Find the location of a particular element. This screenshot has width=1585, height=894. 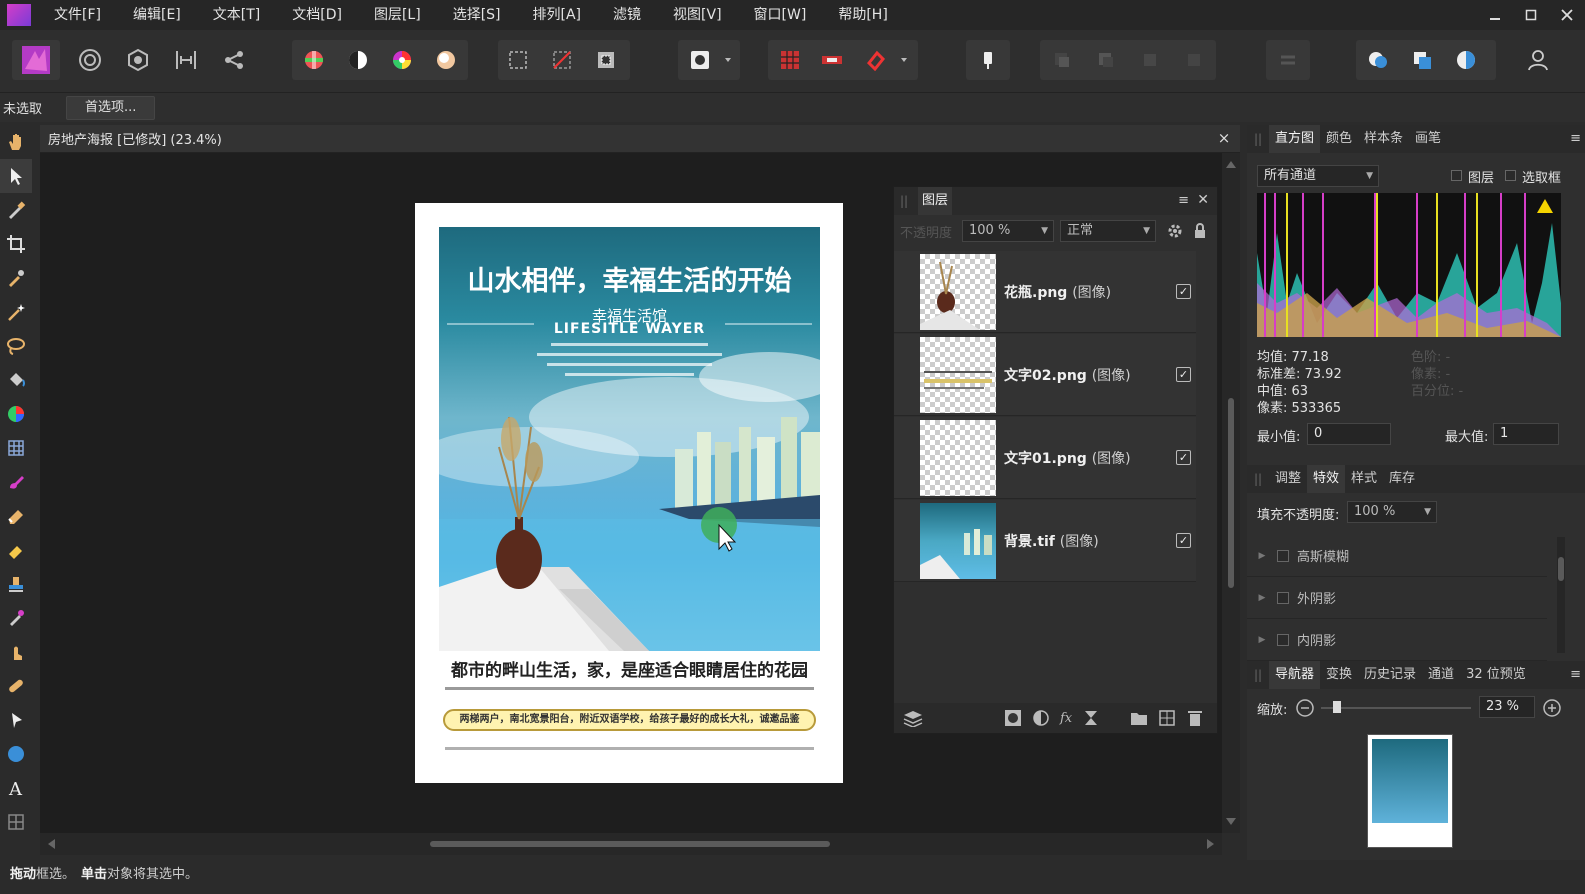

scroll-left-icon is located at coordinates (52, 844).